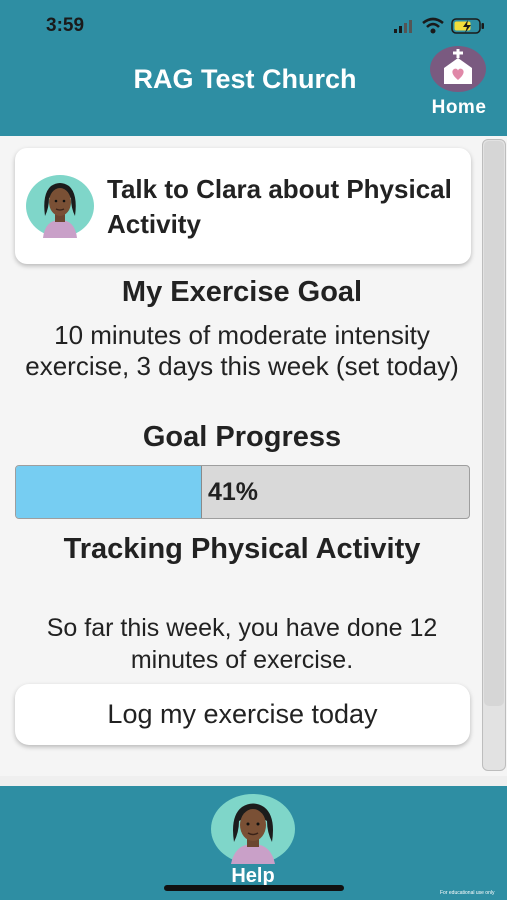  Describe the element at coordinates (242, 292) in the screenshot. I see `exercise-goal-heading: My Exercise Goal` at that location.